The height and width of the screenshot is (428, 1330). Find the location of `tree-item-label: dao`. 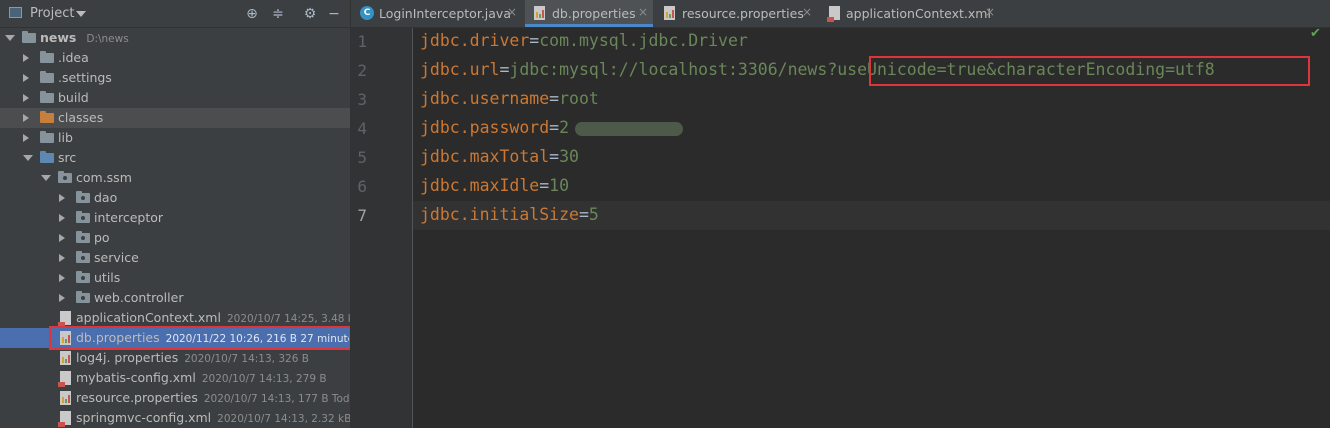

tree-item-label: dao is located at coordinates (106, 197).